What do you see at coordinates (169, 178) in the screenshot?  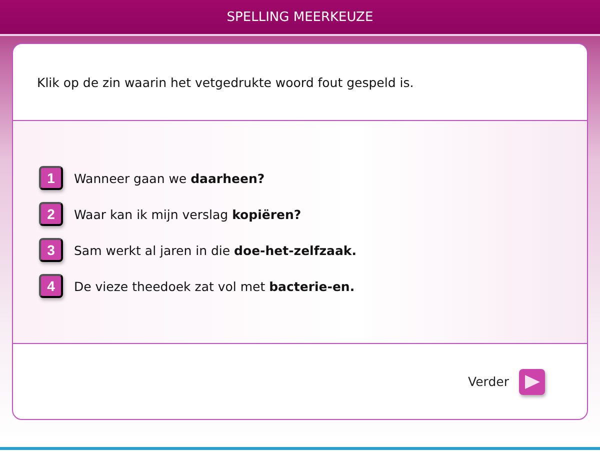 I see `option-sentence: Wanneer gaan we daarheen?` at bounding box center [169, 178].